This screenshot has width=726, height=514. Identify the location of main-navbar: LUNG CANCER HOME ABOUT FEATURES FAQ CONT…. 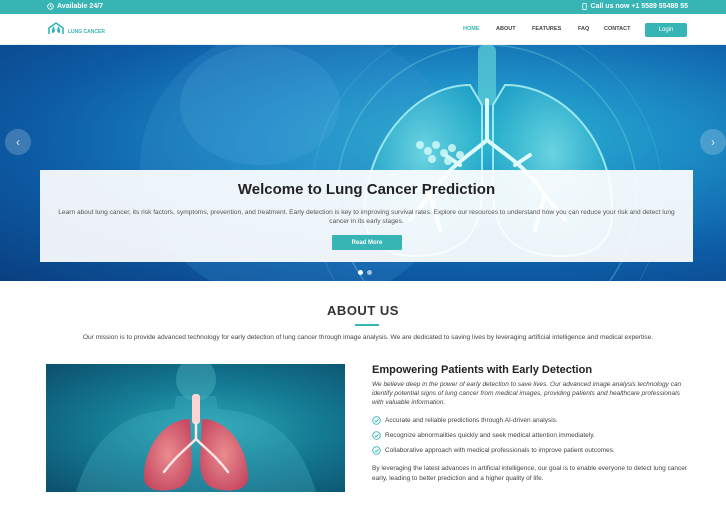
(363, 29).